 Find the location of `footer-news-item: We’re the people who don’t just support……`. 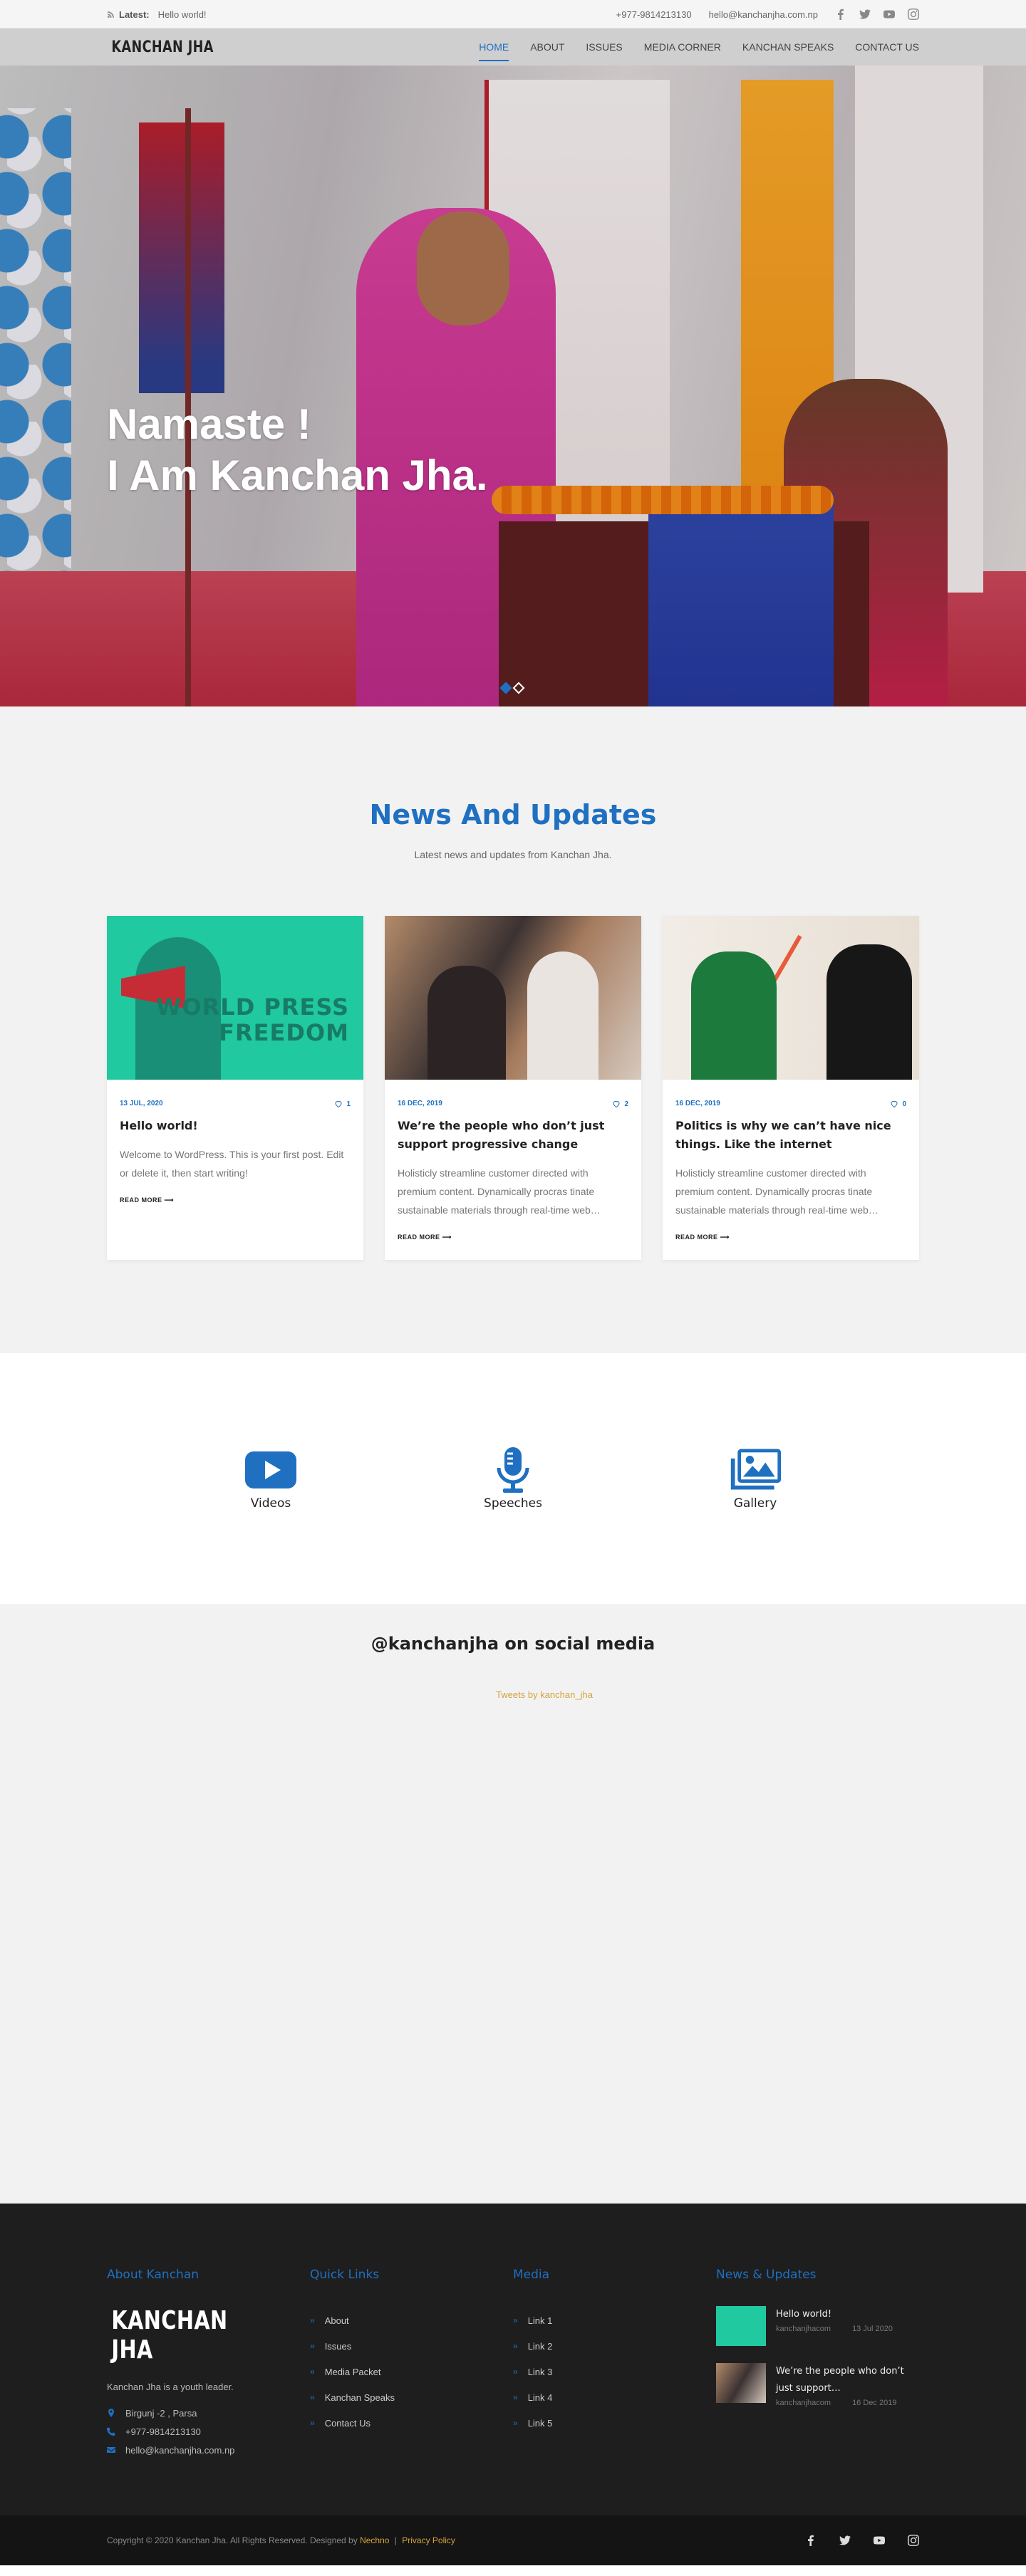

footer-news-item: We’re the people who don’t just support…… is located at coordinates (817, 2385).